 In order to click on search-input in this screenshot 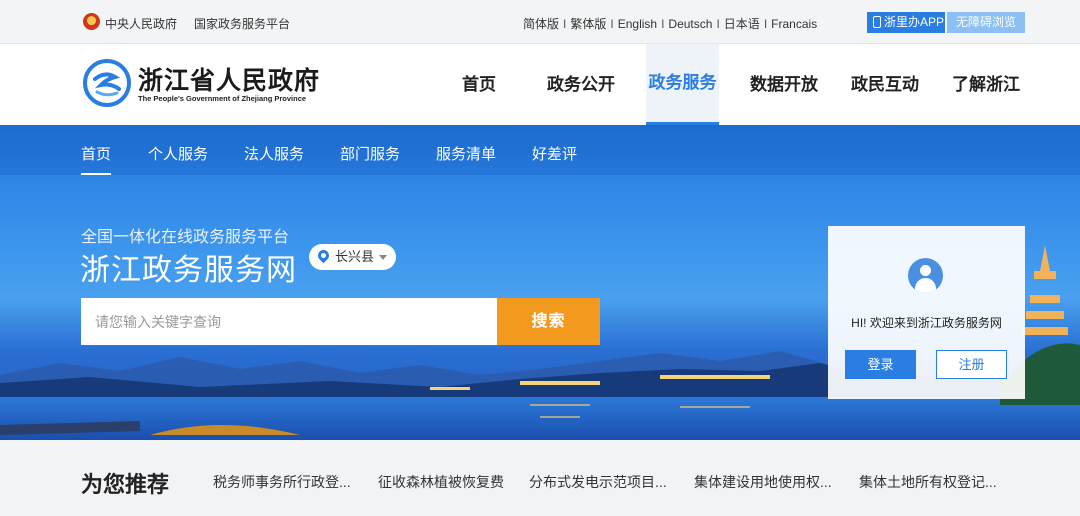, I will do `click(289, 321)`.